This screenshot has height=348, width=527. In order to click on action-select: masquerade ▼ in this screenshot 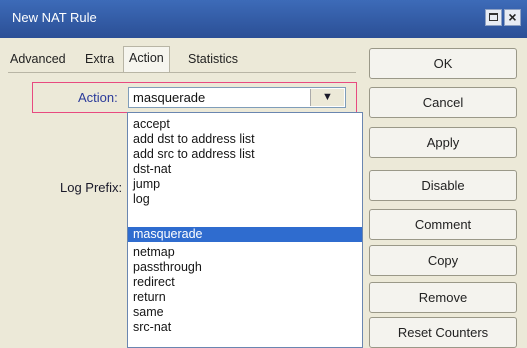, I will do `click(237, 97)`.